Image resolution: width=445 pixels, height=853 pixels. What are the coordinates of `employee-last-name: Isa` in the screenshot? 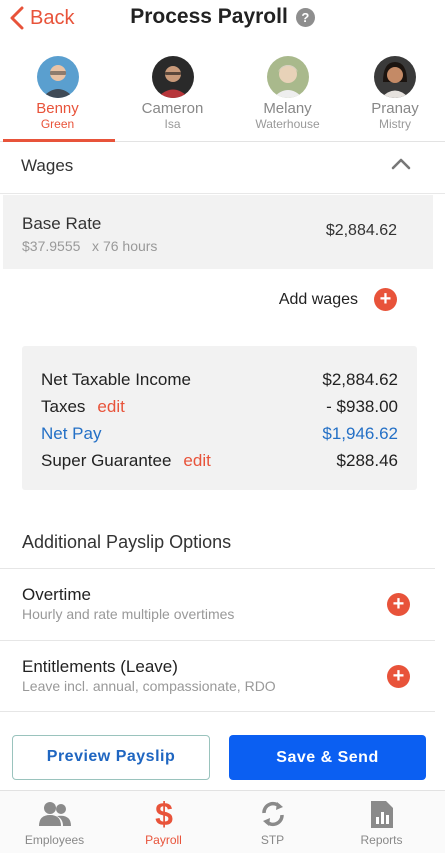 It's located at (172, 124).